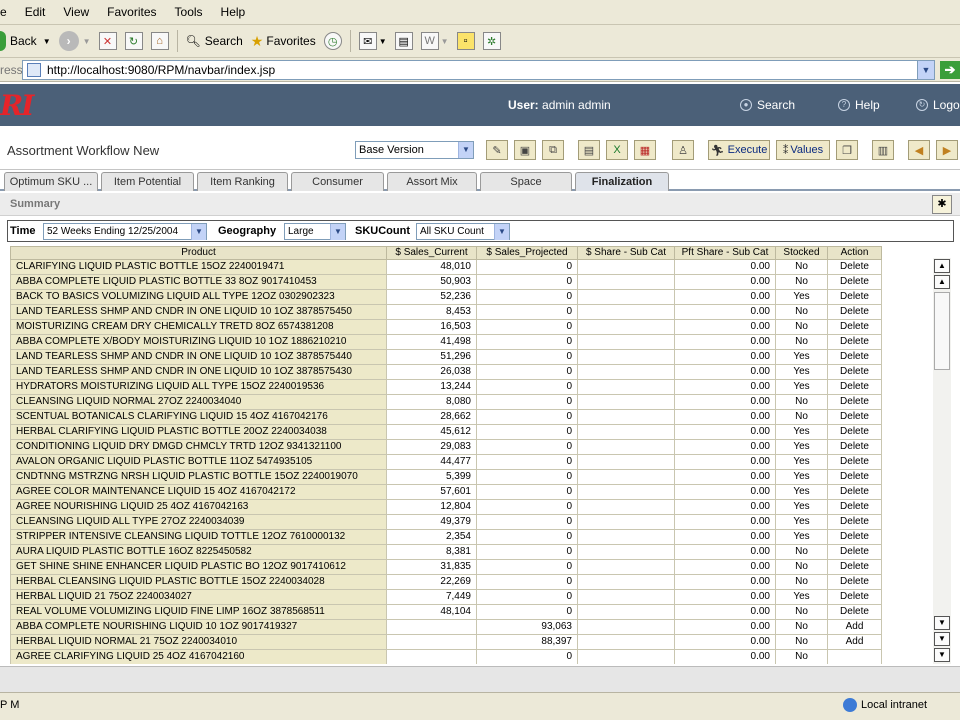 The image size is (960, 720). What do you see at coordinates (414, 150) in the screenshot?
I see `version-select: Base Version ▼` at bounding box center [414, 150].